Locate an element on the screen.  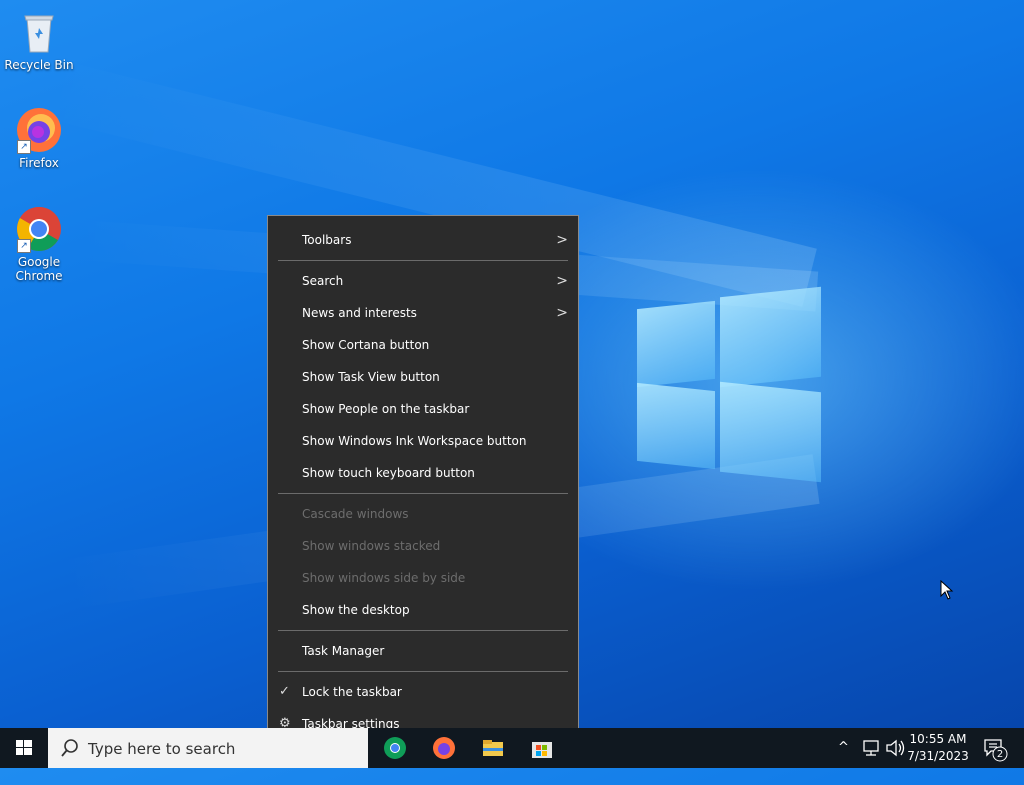
menu-item-show-touch-keyboard: Show touch keyboard button is located at coordinates (423, 473).